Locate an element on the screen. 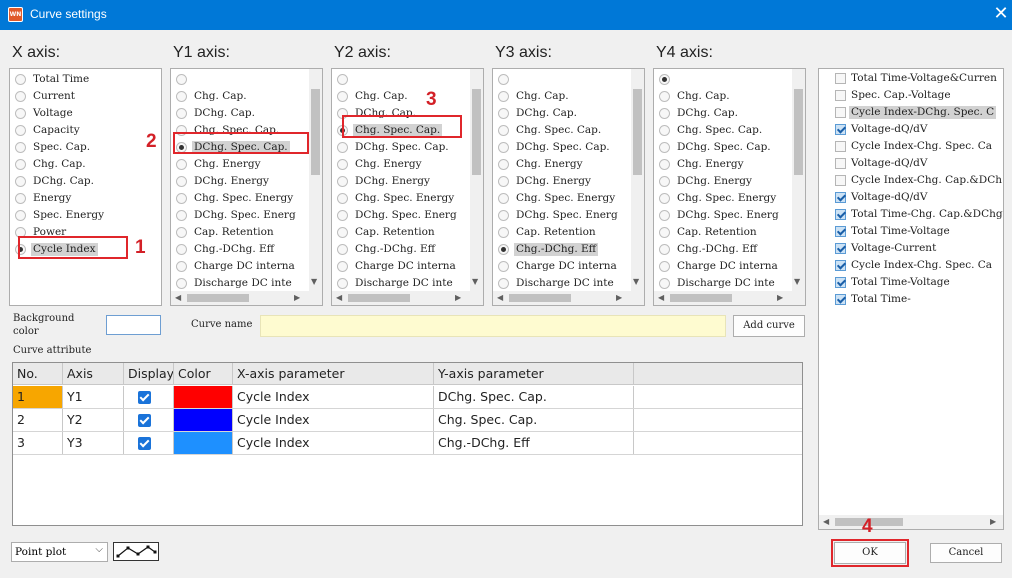  line-style-button is located at coordinates (136, 551).